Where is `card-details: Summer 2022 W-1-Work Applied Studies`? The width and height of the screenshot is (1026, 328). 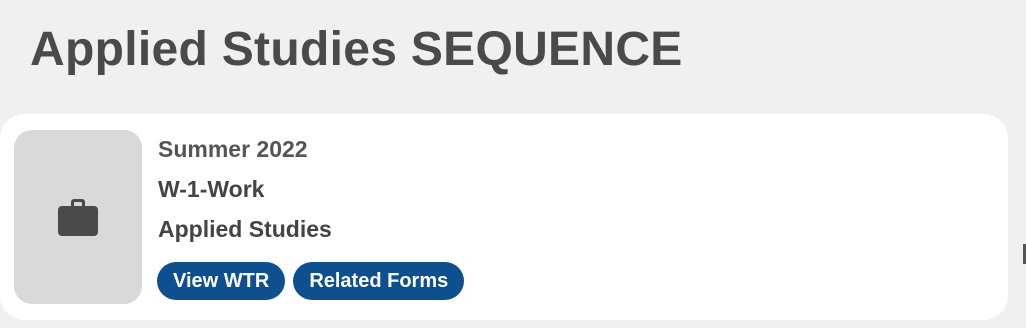 card-details: Summer 2022 W-1-Work Applied Studies is located at coordinates (245, 194).